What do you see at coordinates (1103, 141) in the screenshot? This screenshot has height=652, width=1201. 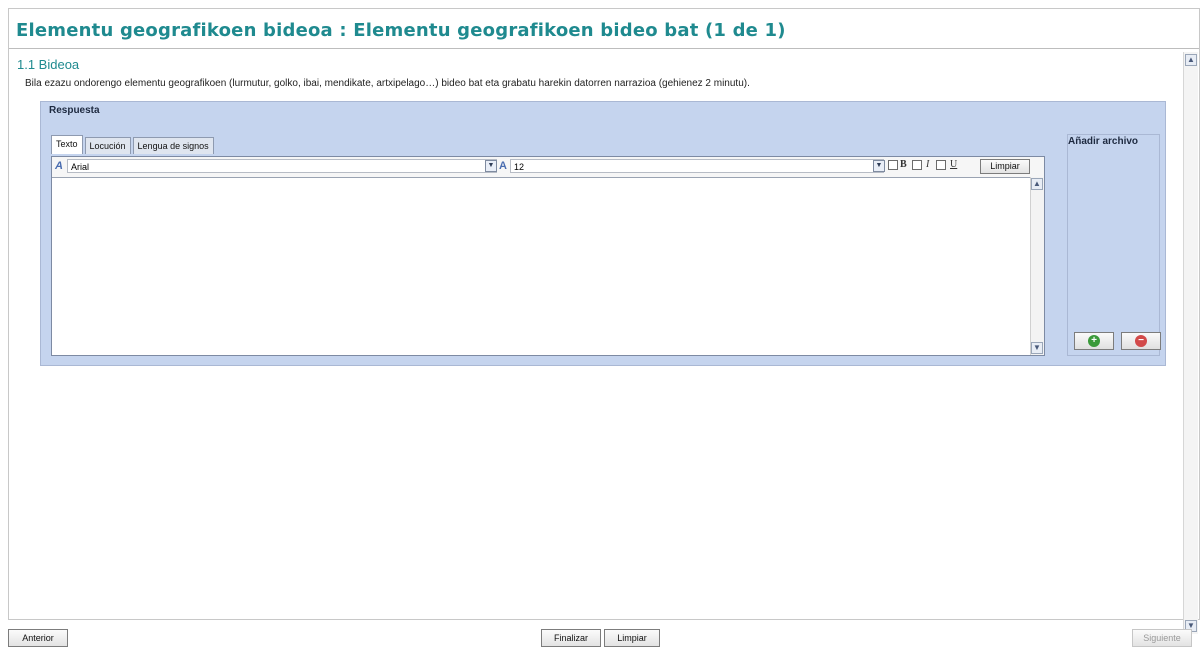 I see `attachments-title: Añadir archivo` at bounding box center [1103, 141].